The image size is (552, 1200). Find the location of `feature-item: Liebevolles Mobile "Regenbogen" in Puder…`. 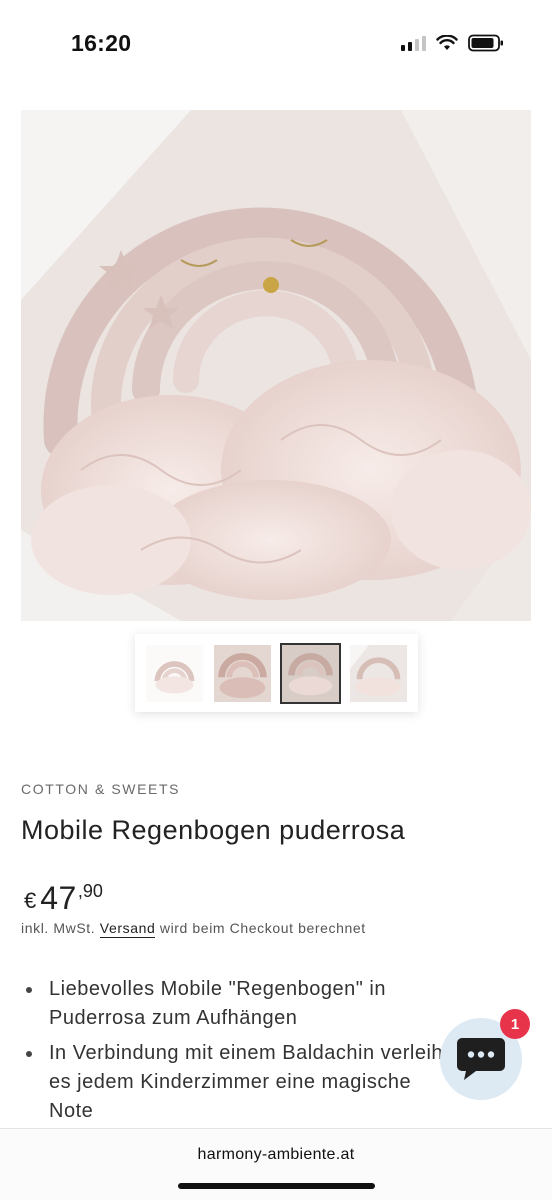

feature-item: Liebevolles Mobile "Regenbogen" in Puder… is located at coordinates (236, 1004).